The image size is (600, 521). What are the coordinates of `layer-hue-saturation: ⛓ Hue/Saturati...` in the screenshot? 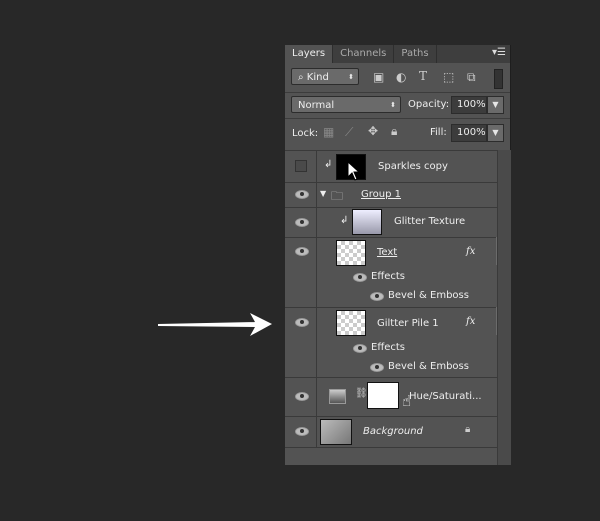 It's located at (391, 397).